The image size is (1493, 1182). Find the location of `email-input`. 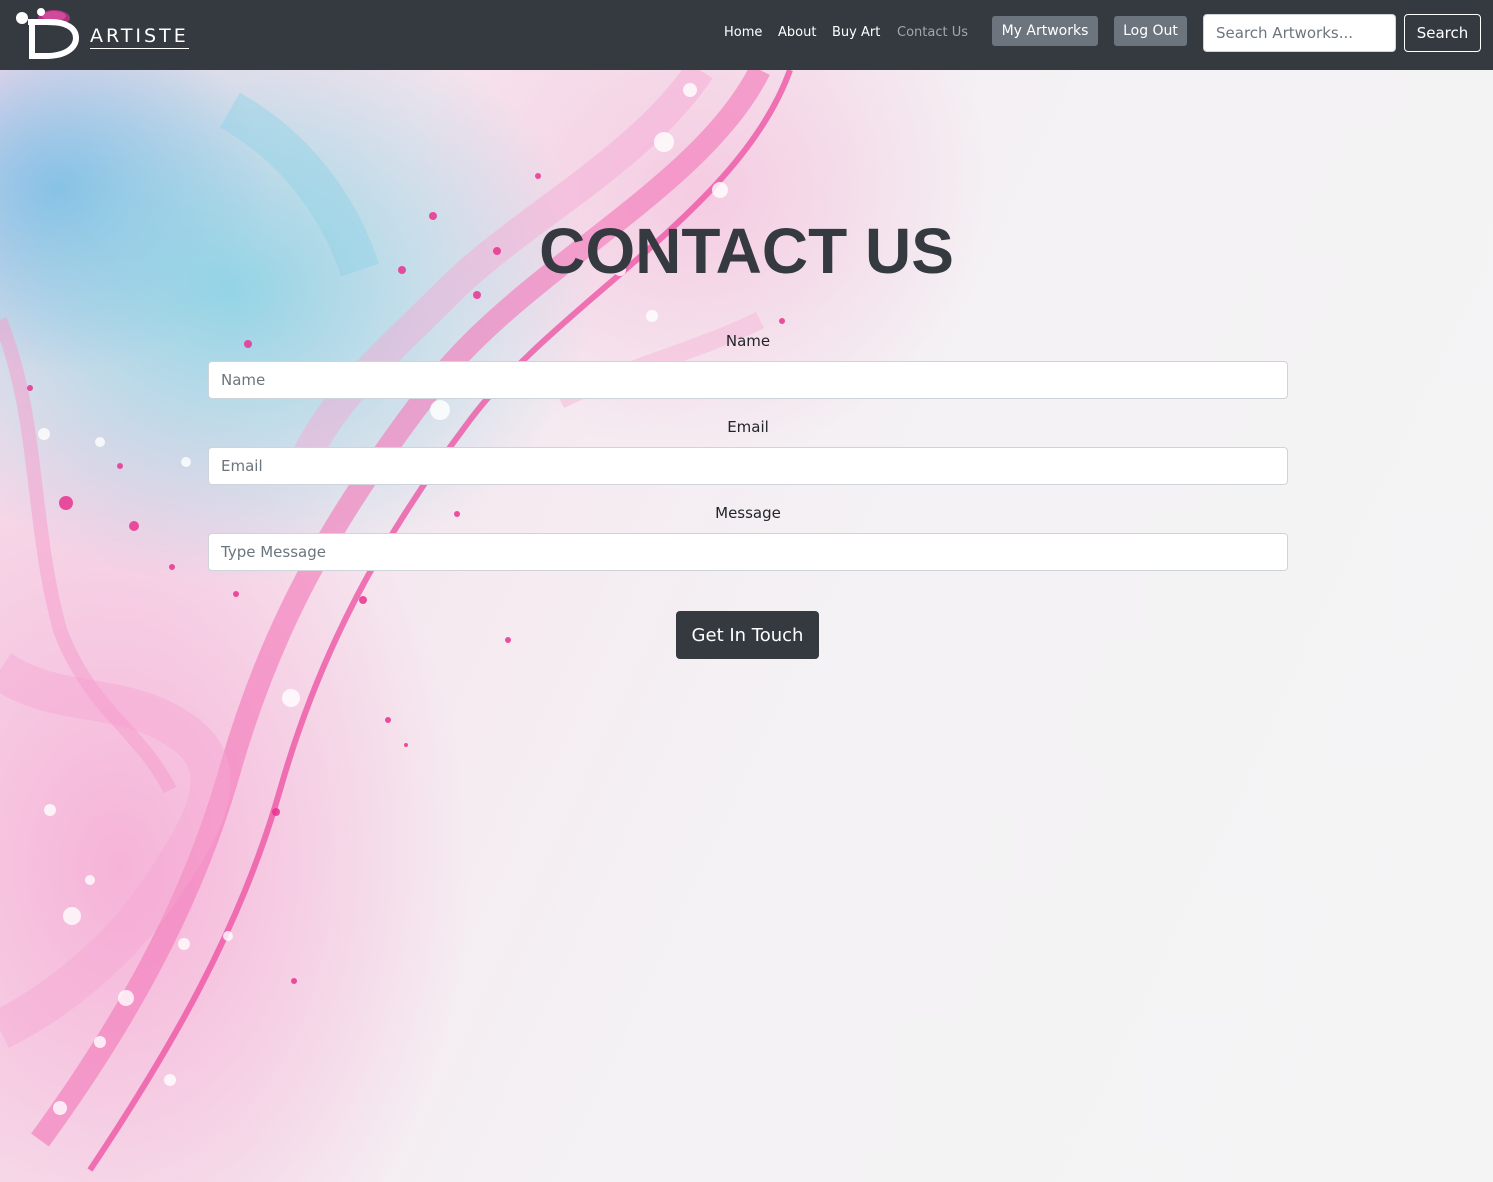

email-input is located at coordinates (748, 466).